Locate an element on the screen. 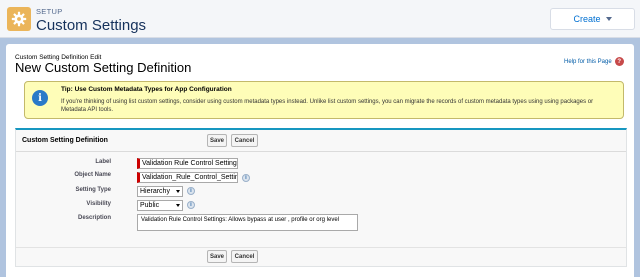 This screenshot has height=277, width=640. object-name-field-label: Object Name is located at coordinates (92, 175).